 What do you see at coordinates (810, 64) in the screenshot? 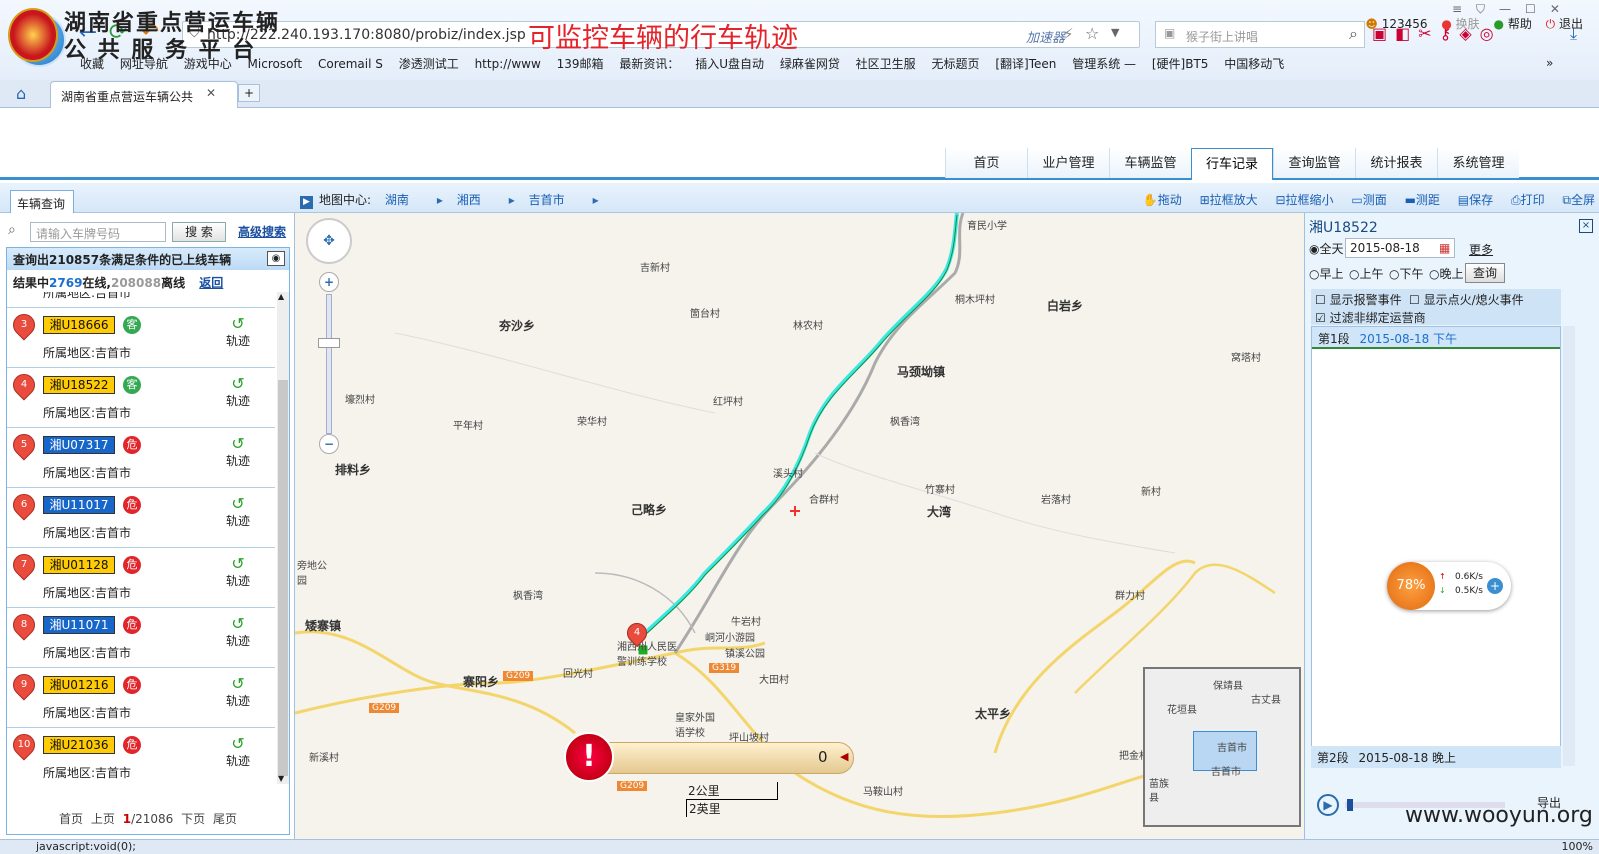
I see `bookmark-item: 绿麻雀网贷` at bounding box center [810, 64].